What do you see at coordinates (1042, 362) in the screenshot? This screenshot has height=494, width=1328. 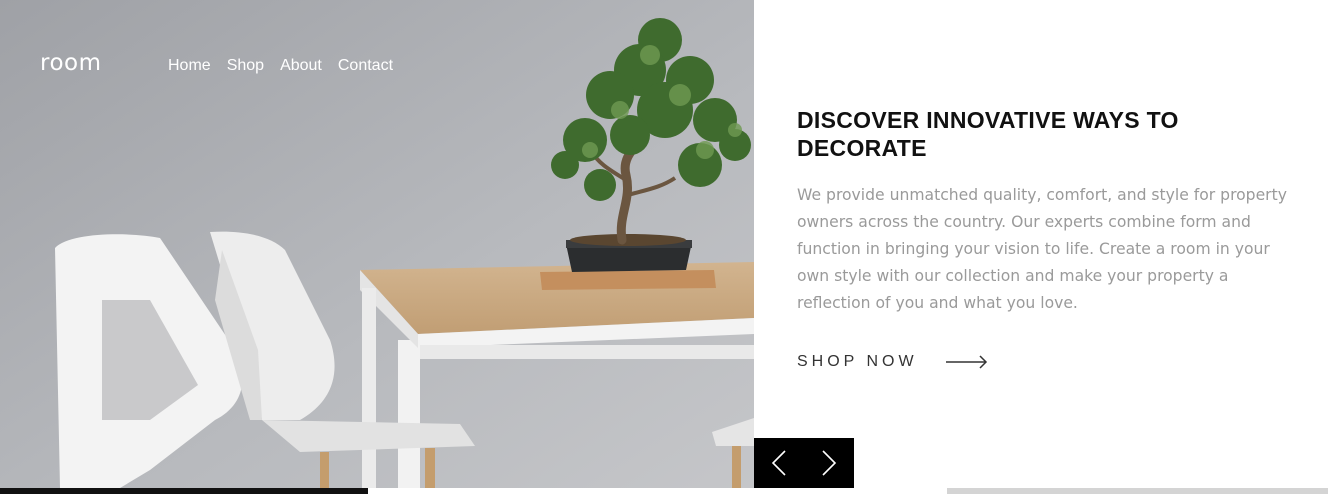 I see `shop-now-button: SHOP NOW` at bounding box center [1042, 362].